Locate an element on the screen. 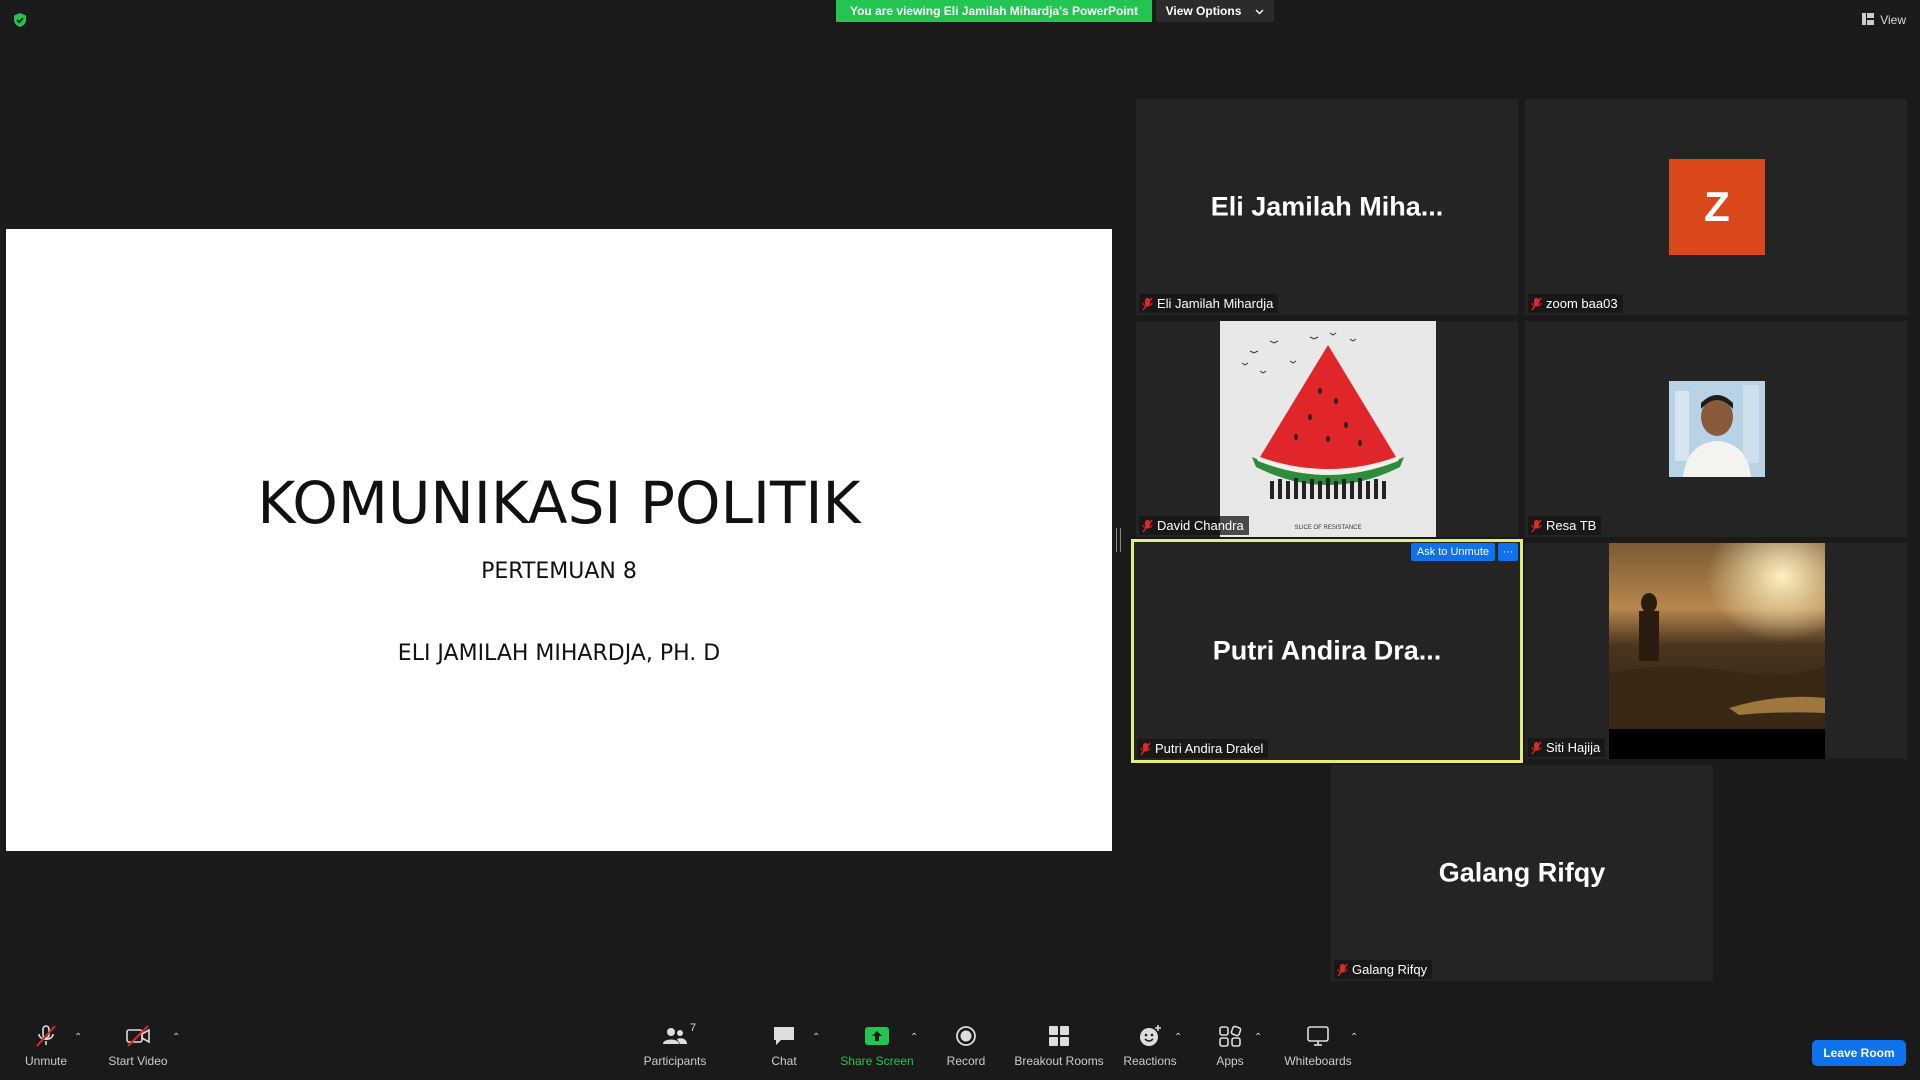  view-options-button: View Options is located at coordinates (1215, 11).